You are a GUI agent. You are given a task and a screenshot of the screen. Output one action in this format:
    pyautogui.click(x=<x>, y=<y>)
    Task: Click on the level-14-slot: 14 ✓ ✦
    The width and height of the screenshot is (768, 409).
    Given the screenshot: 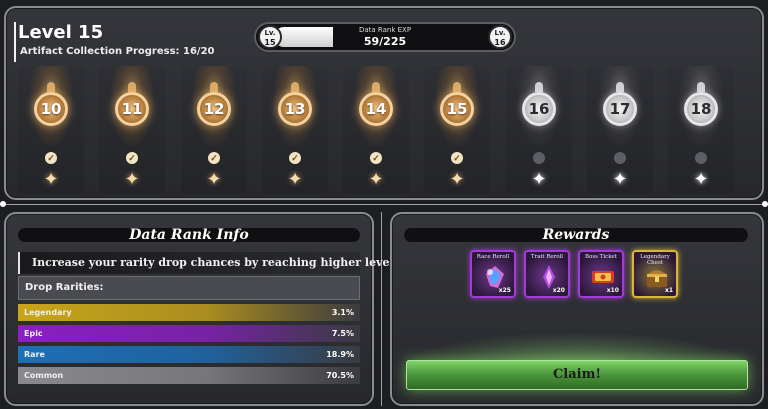 What is the action you would take?
    pyautogui.click(x=376, y=130)
    